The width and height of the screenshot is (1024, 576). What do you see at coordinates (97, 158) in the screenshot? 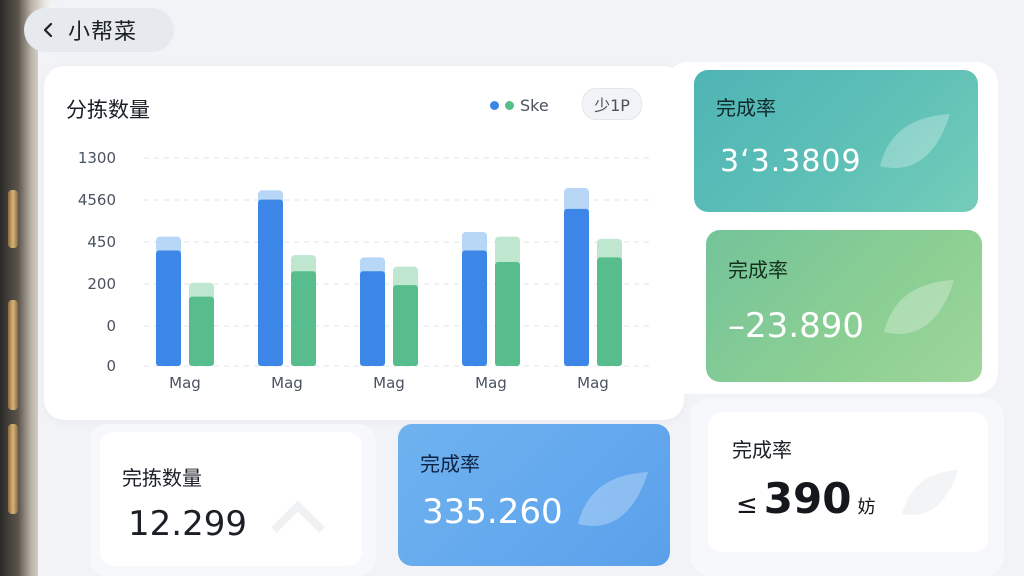
I see `y-tick-label: 1300` at bounding box center [97, 158].